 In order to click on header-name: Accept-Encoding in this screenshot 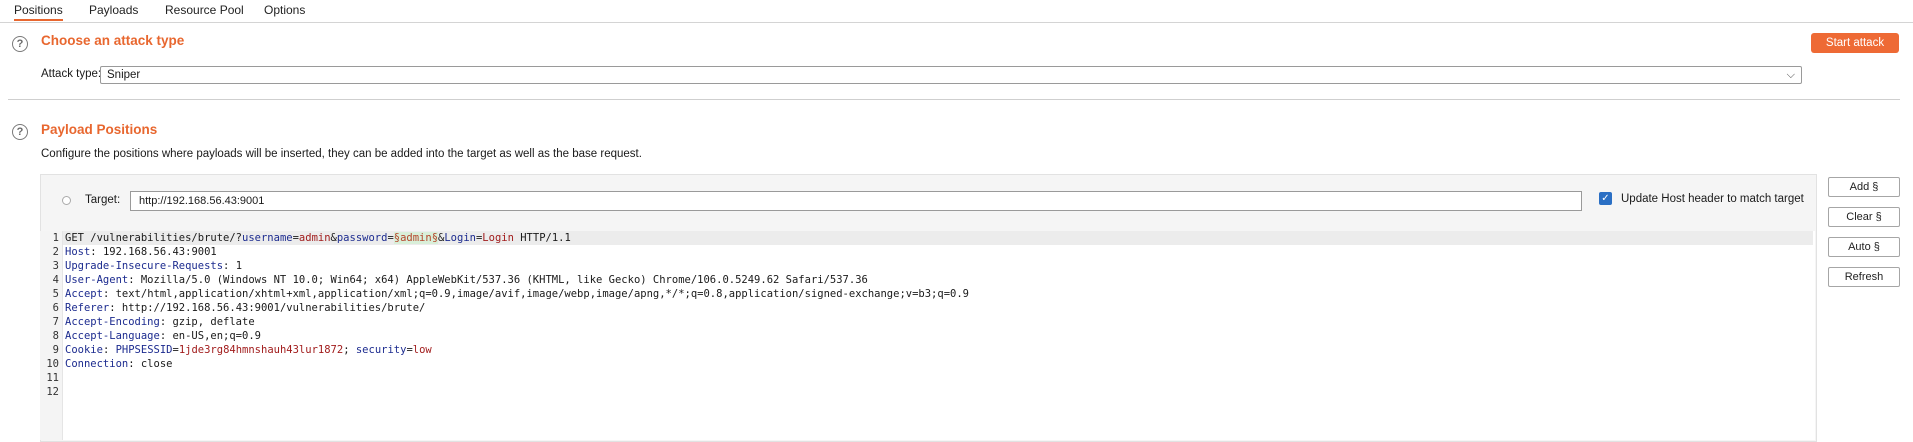, I will do `click(112, 322)`.